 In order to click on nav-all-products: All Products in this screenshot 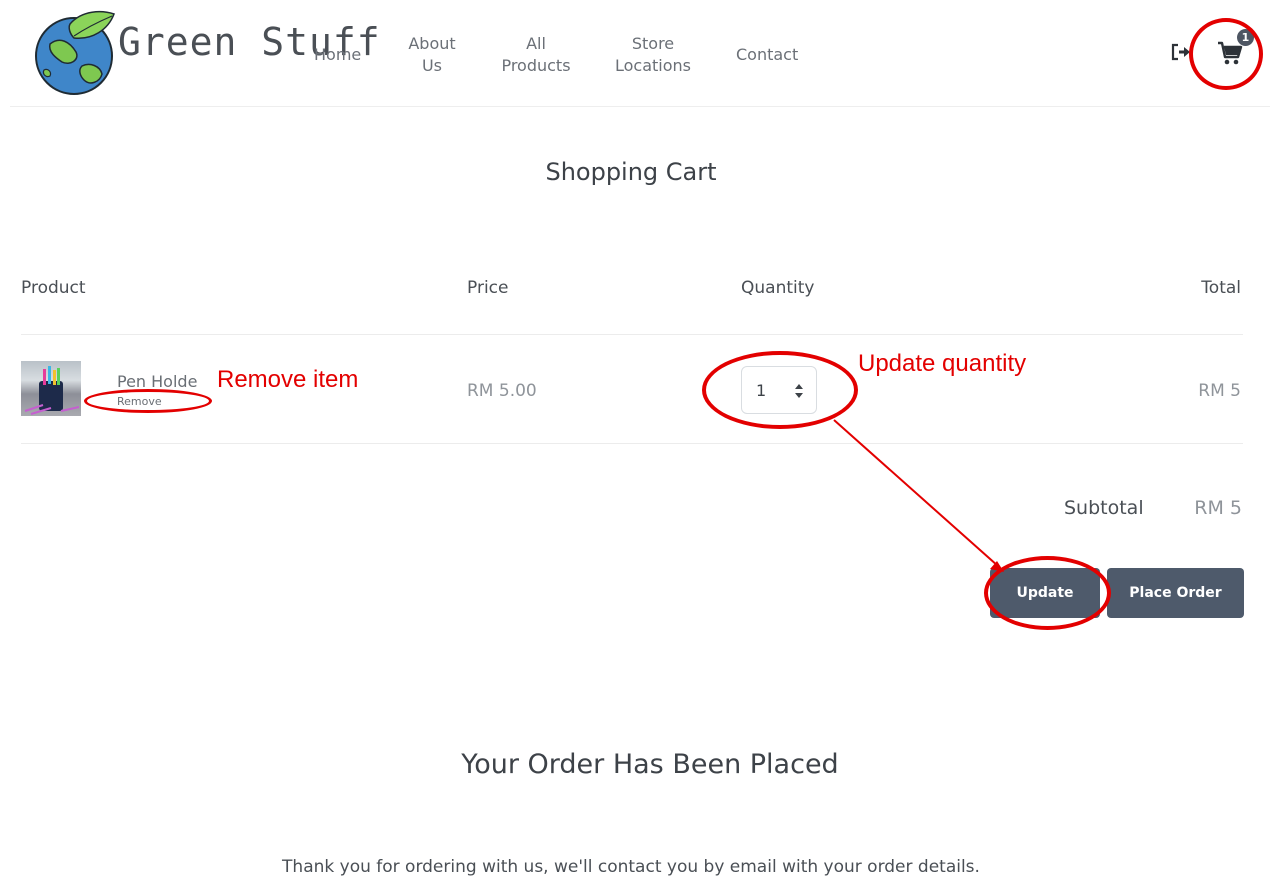, I will do `click(536, 55)`.